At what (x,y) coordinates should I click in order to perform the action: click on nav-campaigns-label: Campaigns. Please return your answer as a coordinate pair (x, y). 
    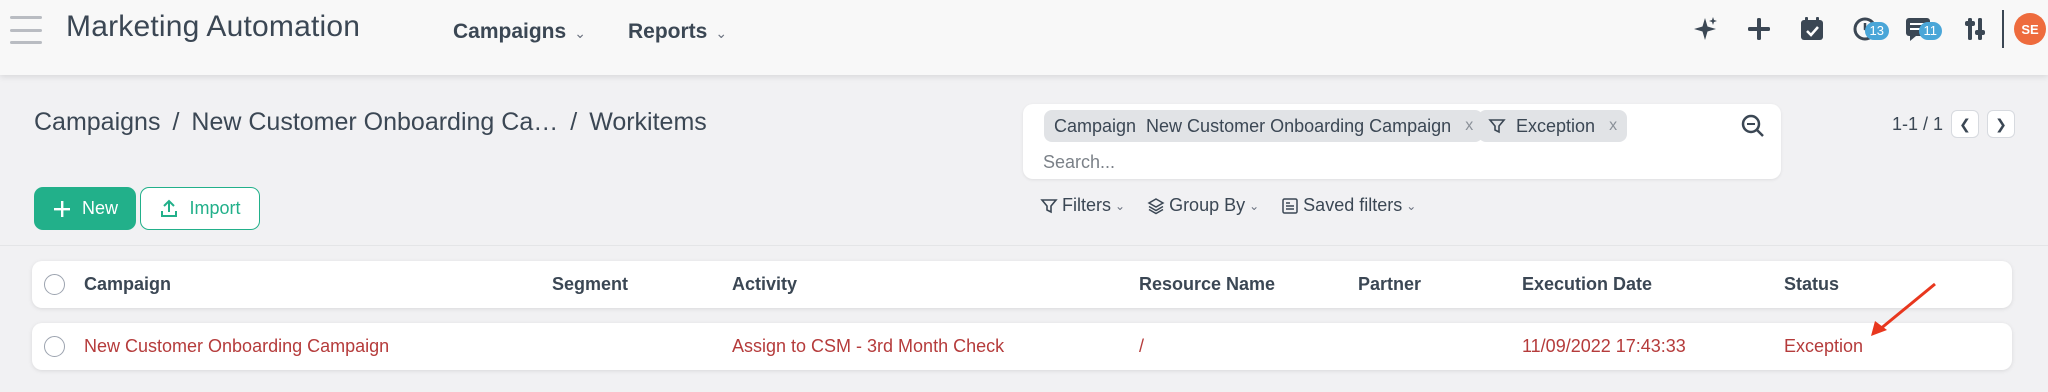
    Looking at the image, I should click on (510, 31).